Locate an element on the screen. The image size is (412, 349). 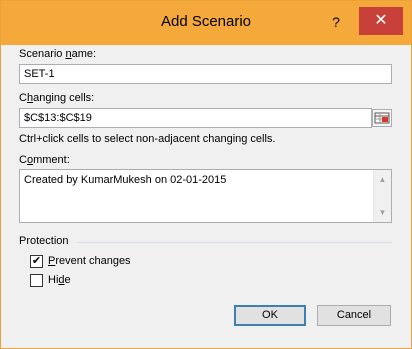
collapse-dialog-icon is located at coordinates (382, 118).